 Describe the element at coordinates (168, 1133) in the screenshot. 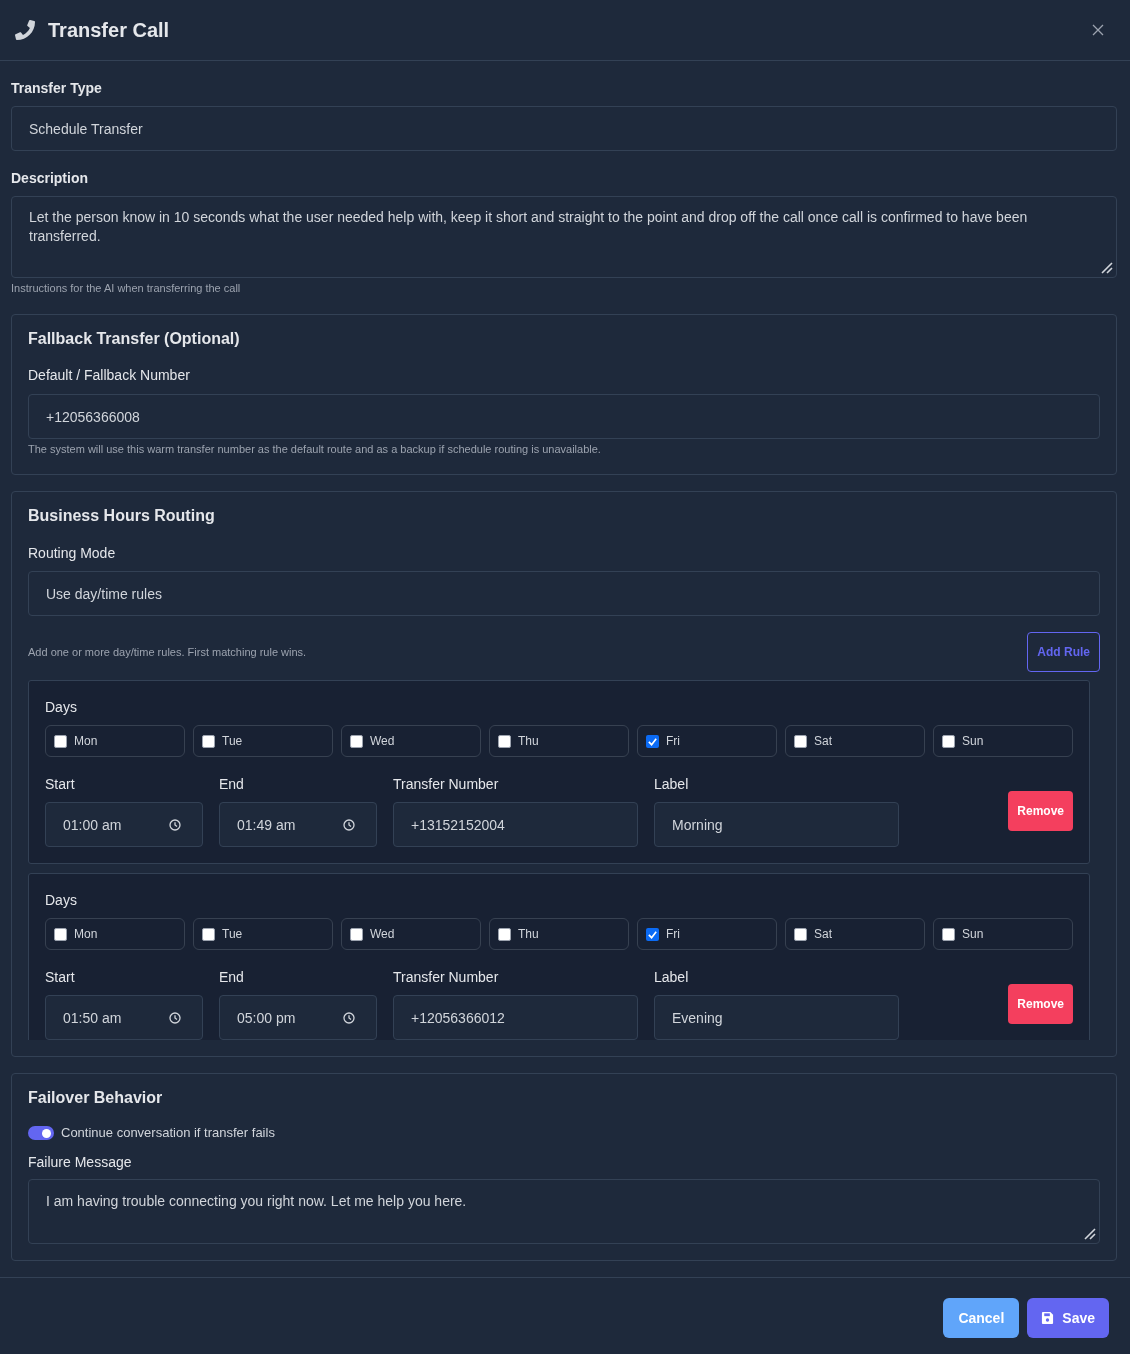

I see `toggle-label: Continue conversation if transfer fails` at that location.